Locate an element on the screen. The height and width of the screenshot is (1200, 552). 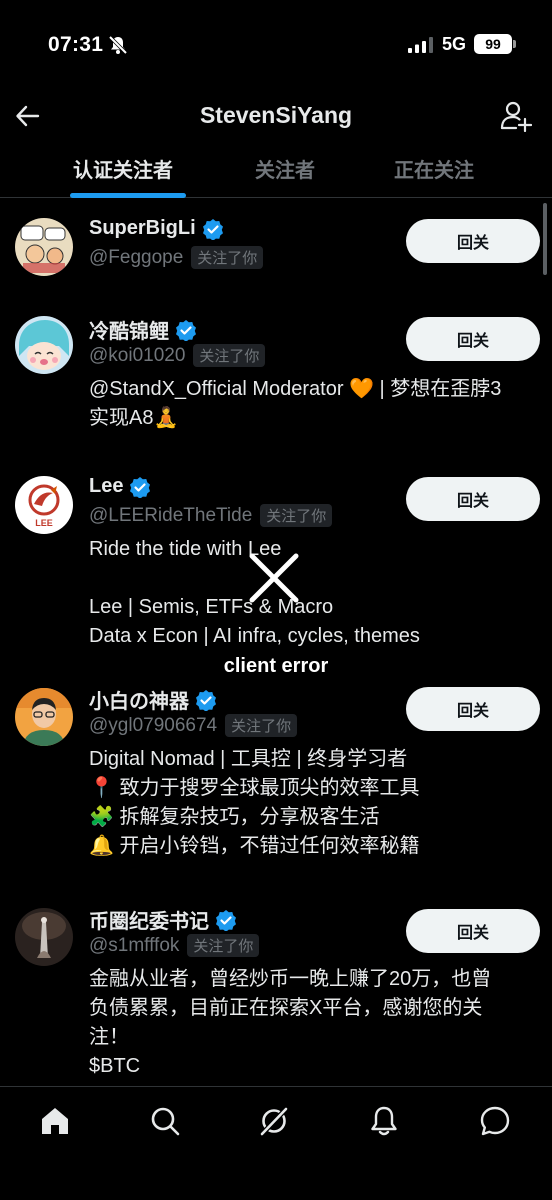
svg-text: LEE is located at coordinates (44, 523).